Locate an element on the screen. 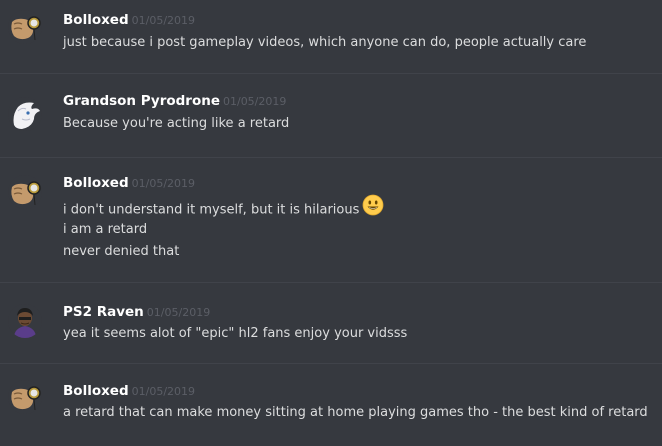 This screenshot has height=446, width=662. message-header: PS2 Raven 01/05/2019 is located at coordinates (136, 311).